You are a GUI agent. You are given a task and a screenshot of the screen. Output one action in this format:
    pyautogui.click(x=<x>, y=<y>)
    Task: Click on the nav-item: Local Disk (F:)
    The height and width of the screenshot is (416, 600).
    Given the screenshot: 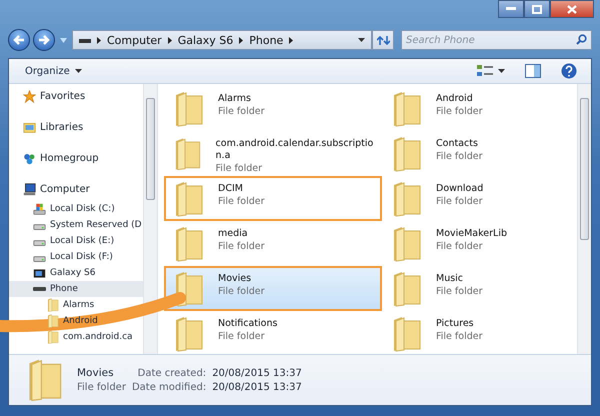 What is the action you would take?
    pyautogui.click(x=76, y=257)
    